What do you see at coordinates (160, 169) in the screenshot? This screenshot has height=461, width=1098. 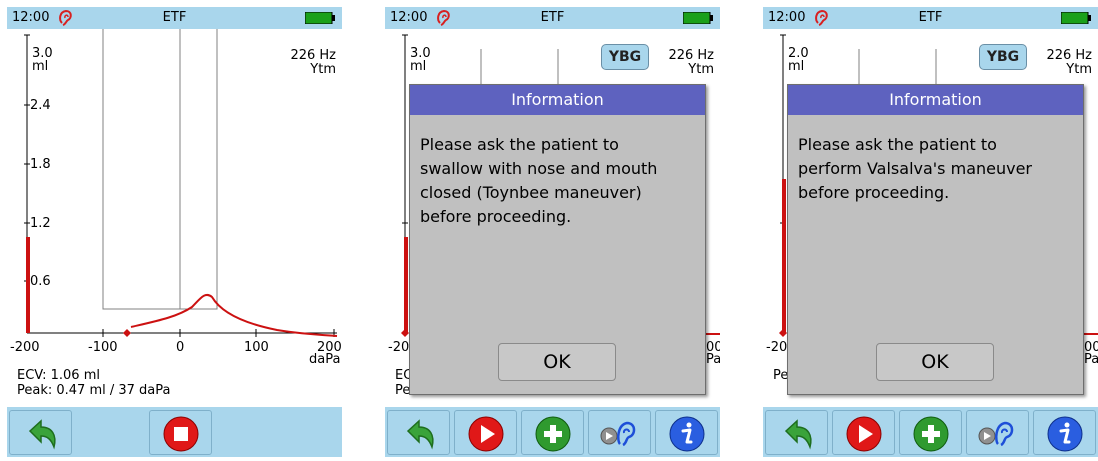 I see `pressure-window` at bounding box center [160, 169].